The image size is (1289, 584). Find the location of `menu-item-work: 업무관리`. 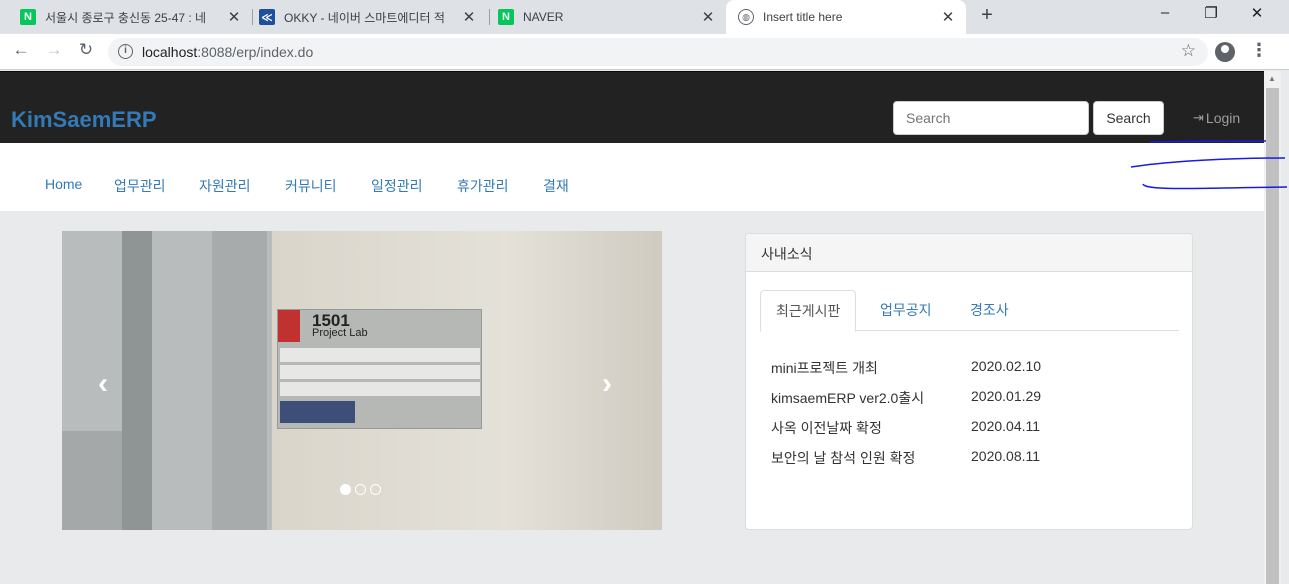

menu-item-work: 업무관리 is located at coordinates (140, 186).